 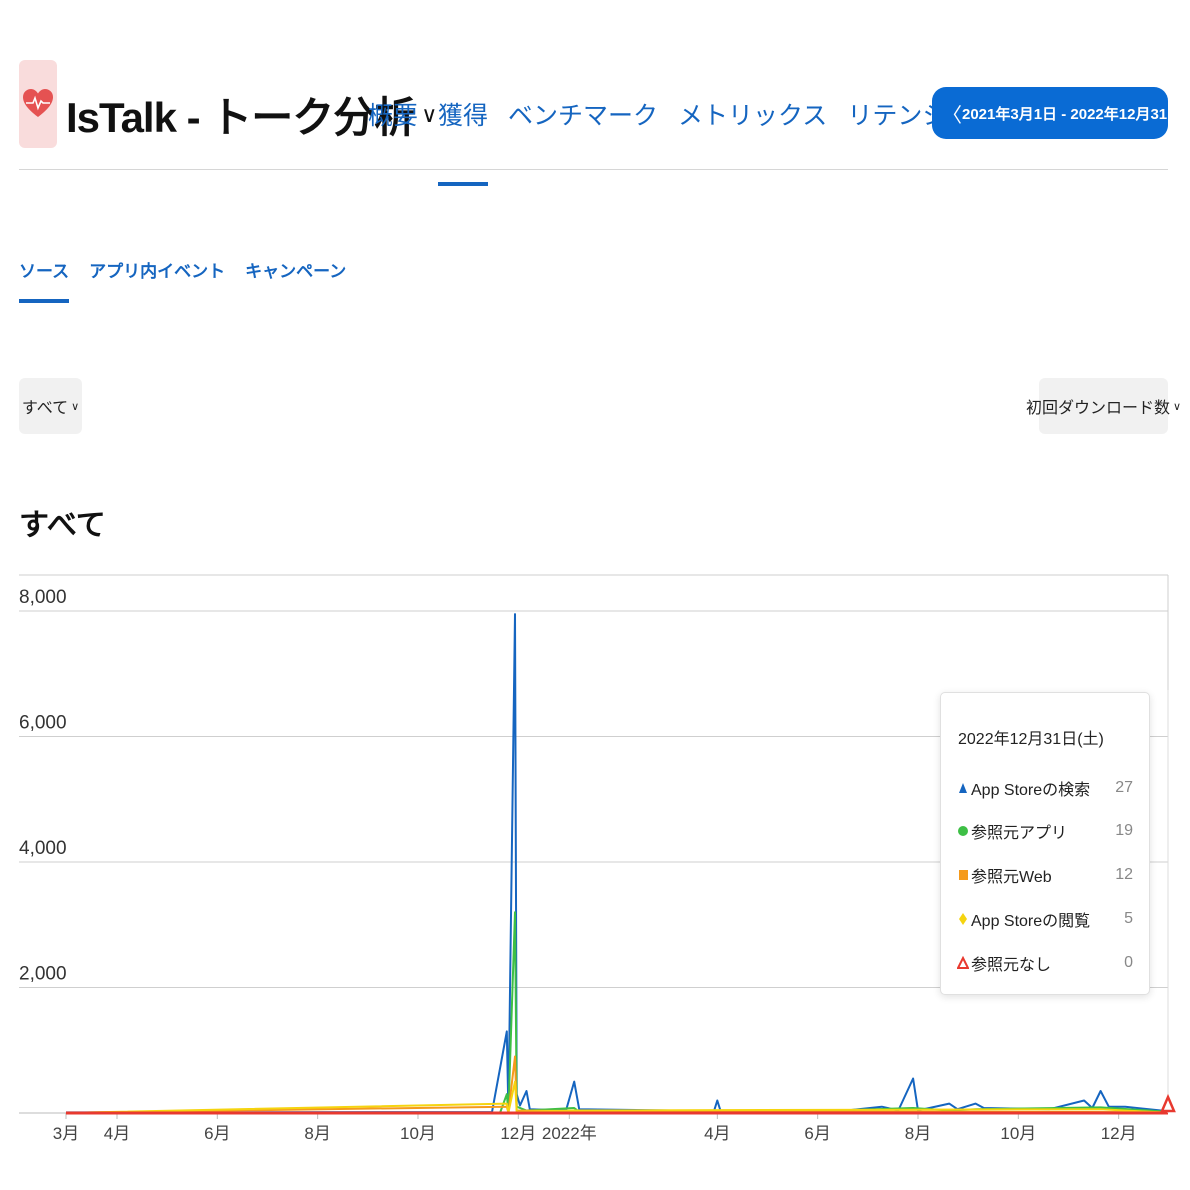 What do you see at coordinates (1019, 833) in the screenshot?
I see `tooltip-label: 参照元アプリ` at bounding box center [1019, 833].